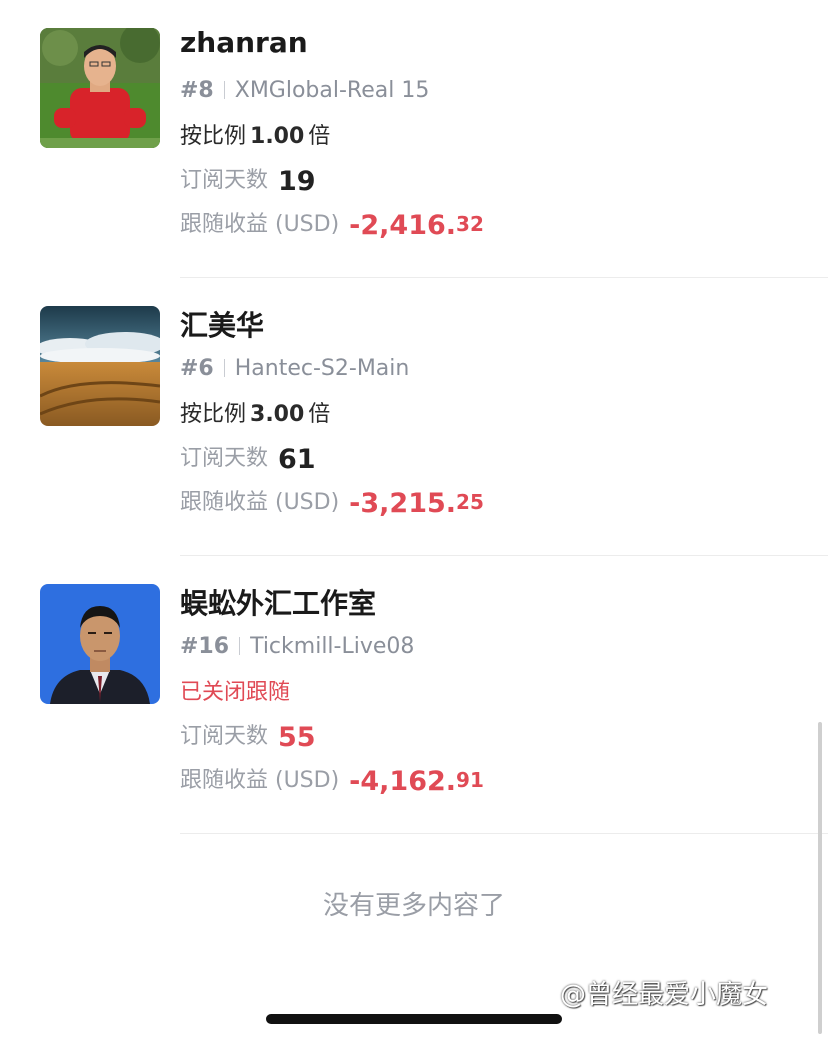  What do you see at coordinates (403, 781) in the screenshot?
I see `profit-value: -4,162.` at bounding box center [403, 781].